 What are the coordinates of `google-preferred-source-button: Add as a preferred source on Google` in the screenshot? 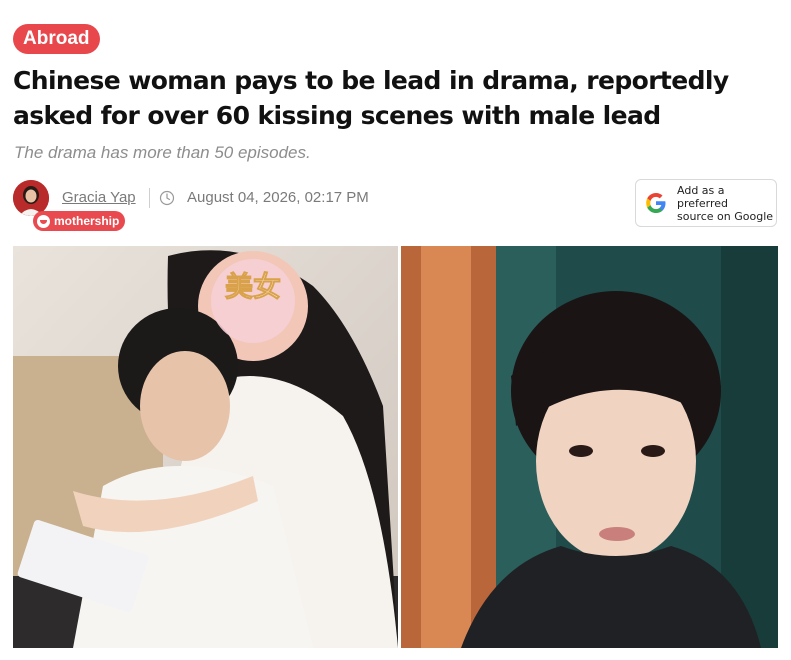 It's located at (706, 203).